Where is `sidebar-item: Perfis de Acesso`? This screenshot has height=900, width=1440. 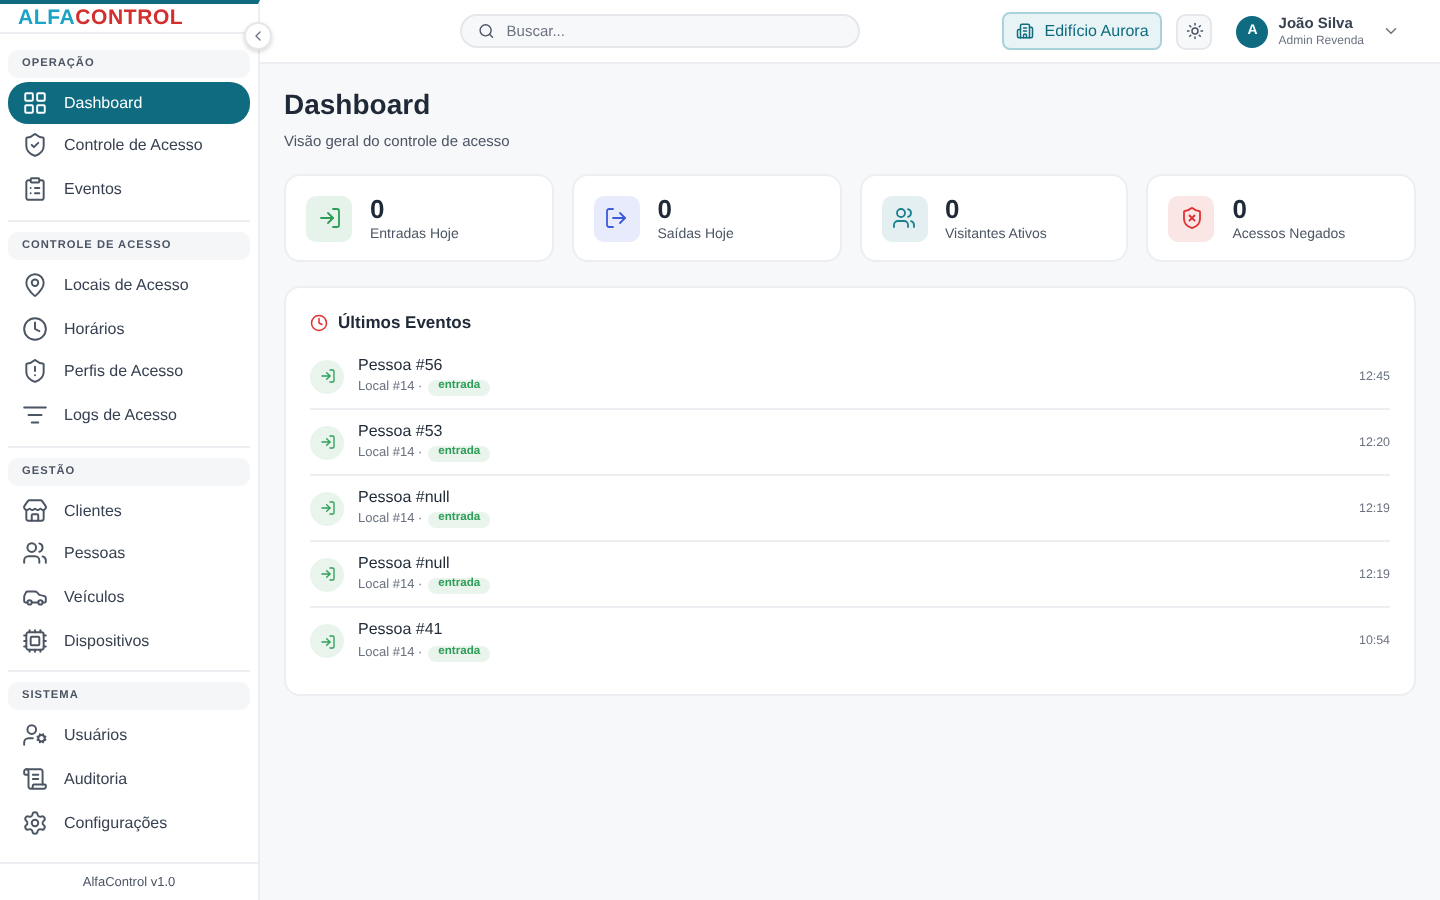
sidebar-item: Perfis de Acesso is located at coordinates (129, 371).